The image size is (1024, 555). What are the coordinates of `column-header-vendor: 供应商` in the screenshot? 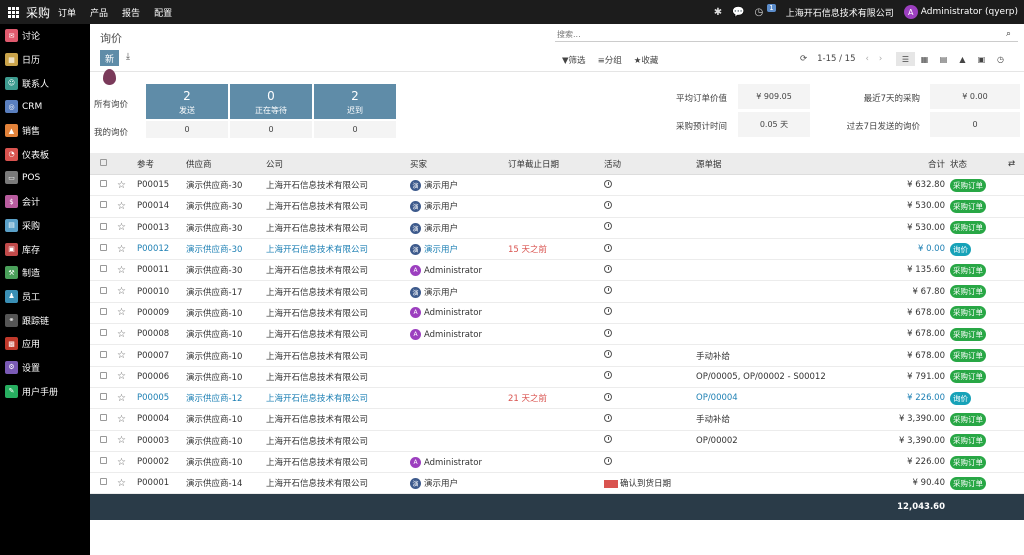 It's located at (226, 164).